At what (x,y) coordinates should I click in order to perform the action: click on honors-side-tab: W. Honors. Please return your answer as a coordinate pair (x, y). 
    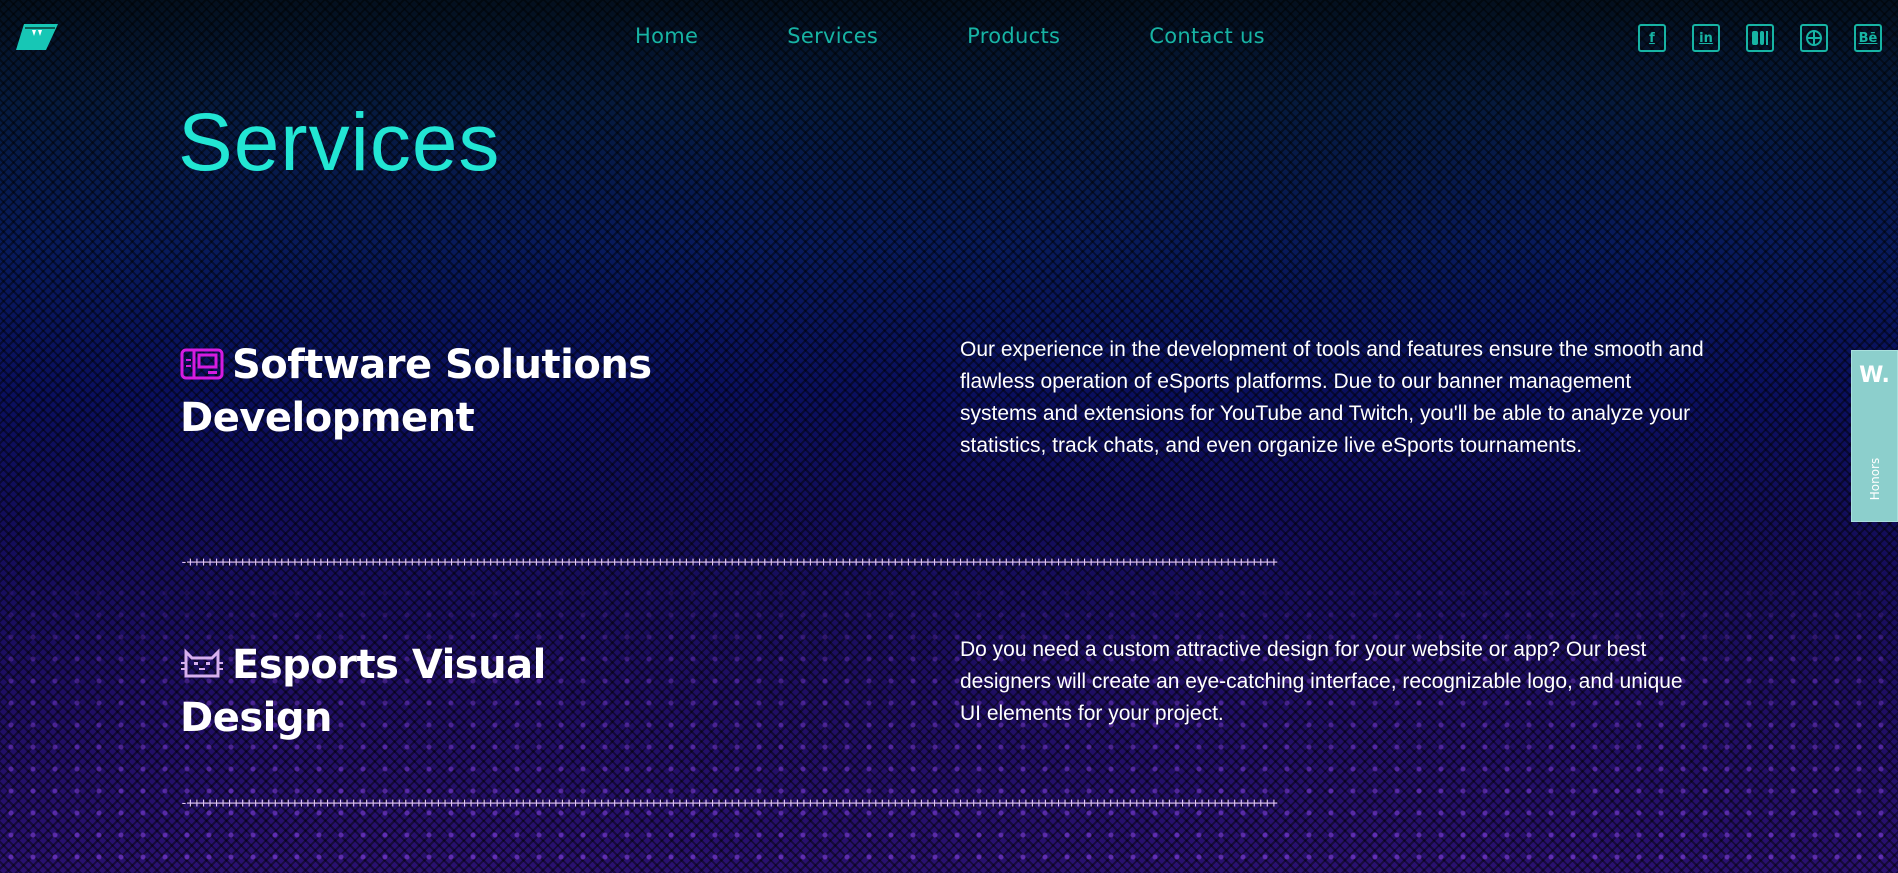
    Looking at the image, I should click on (1874, 436).